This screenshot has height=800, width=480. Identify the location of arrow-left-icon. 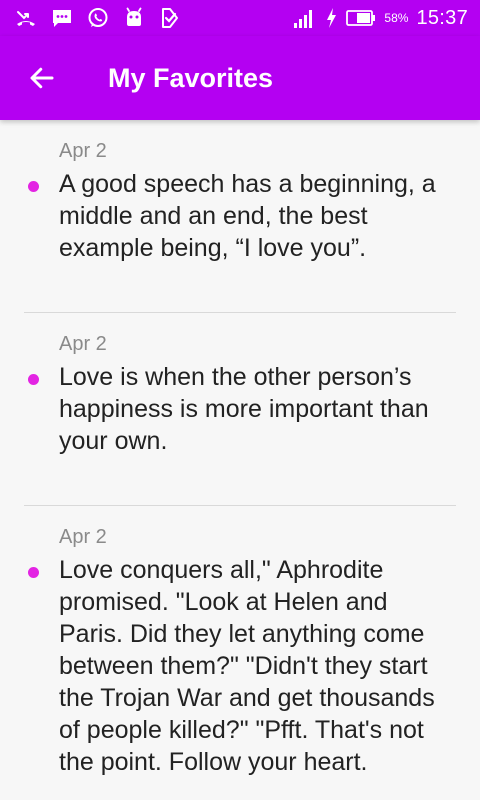
(42, 78).